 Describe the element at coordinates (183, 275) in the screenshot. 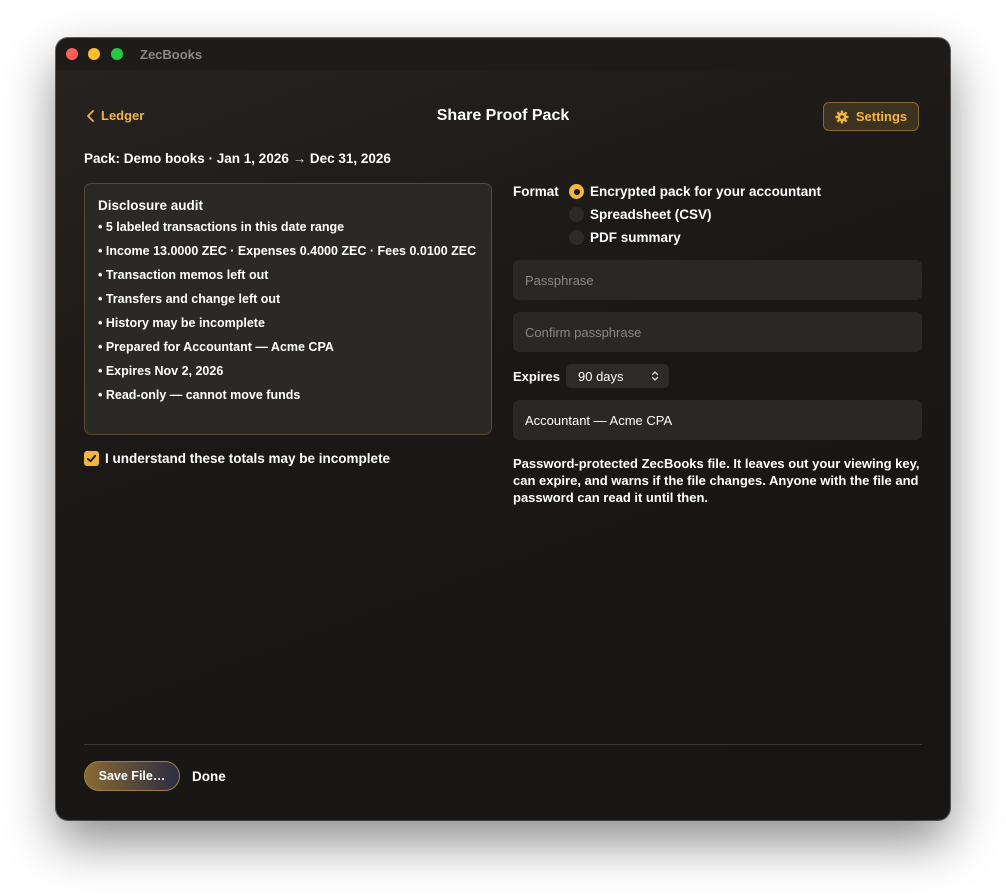

I see `audit-item: • Transaction memos left out` at that location.